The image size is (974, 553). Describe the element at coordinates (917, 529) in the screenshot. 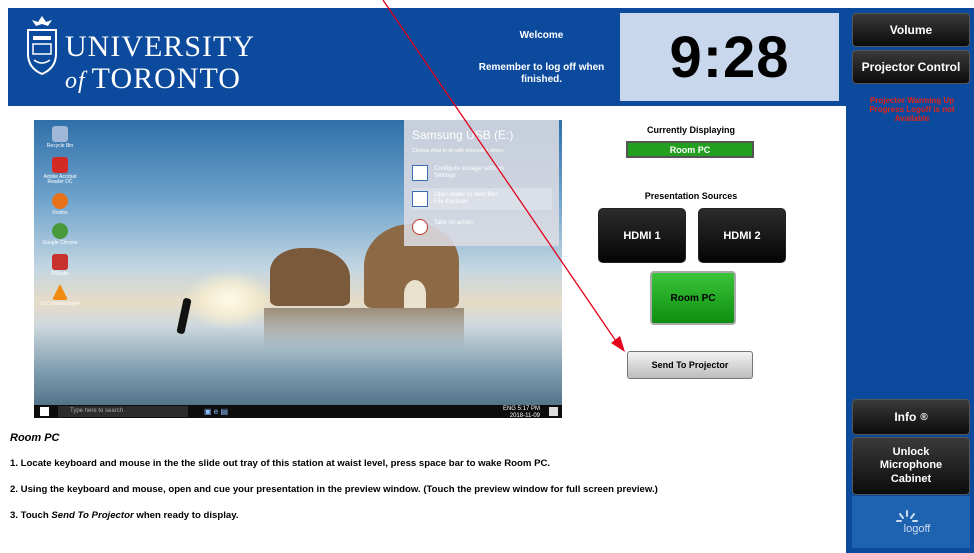

I see `logoff-label: logoff` at that location.